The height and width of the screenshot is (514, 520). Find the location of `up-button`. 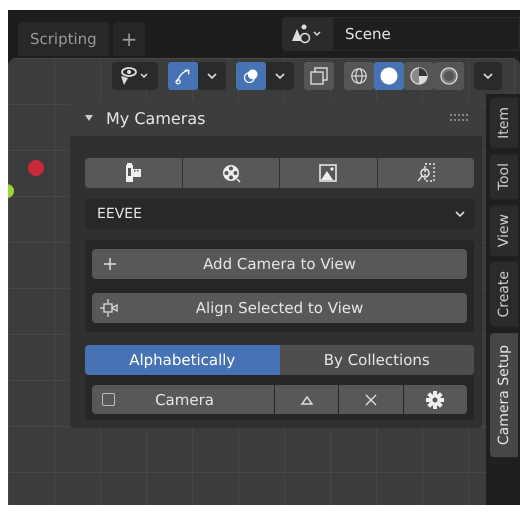

up-button is located at coordinates (306, 399).